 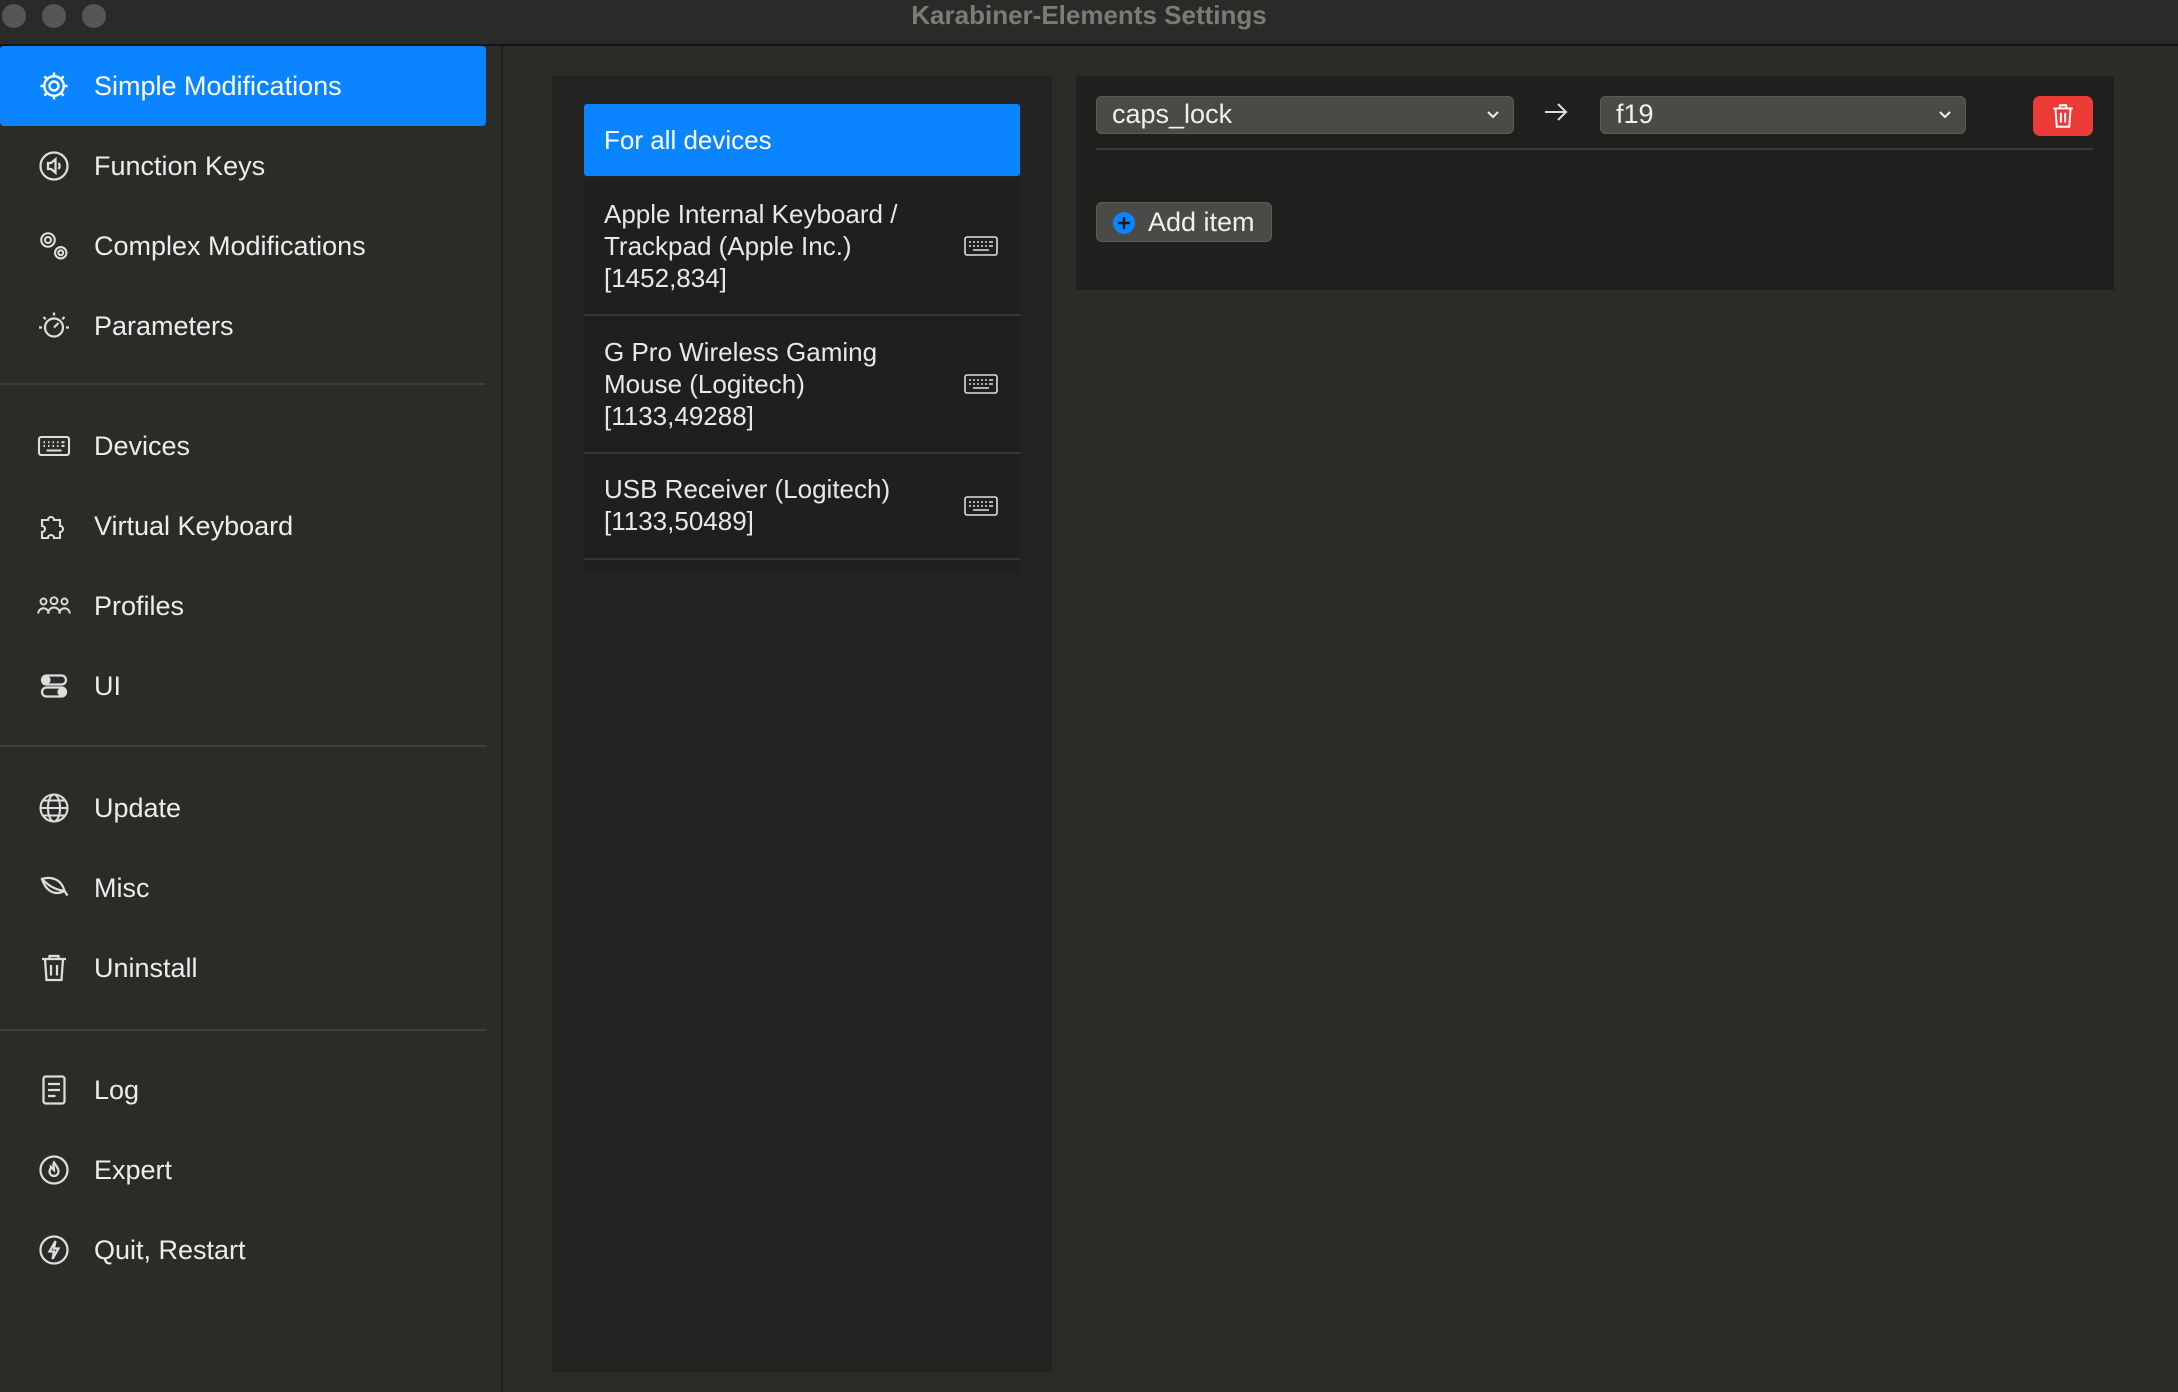 What do you see at coordinates (54, 246) in the screenshot?
I see `gears-icon` at bounding box center [54, 246].